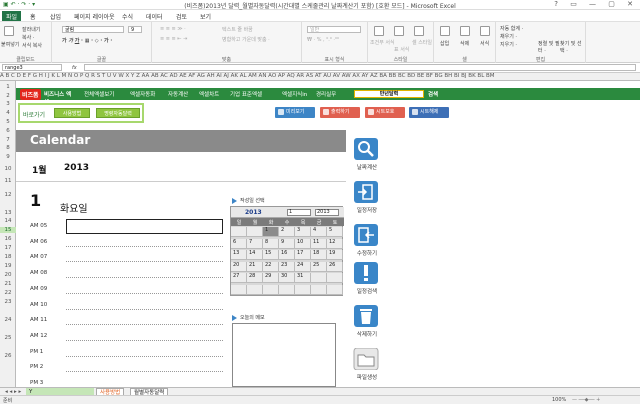  What do you see at coordinates (367, 377) in the screenshot?
I see `create-file-label: 파일생성` at bounding box center [367, 377].